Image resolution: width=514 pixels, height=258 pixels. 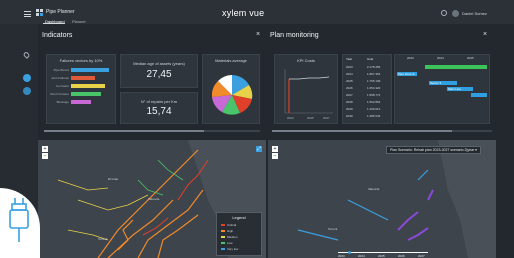 I want to click on median-age-title: Median age of assets (years), so click(x=159, y=63).